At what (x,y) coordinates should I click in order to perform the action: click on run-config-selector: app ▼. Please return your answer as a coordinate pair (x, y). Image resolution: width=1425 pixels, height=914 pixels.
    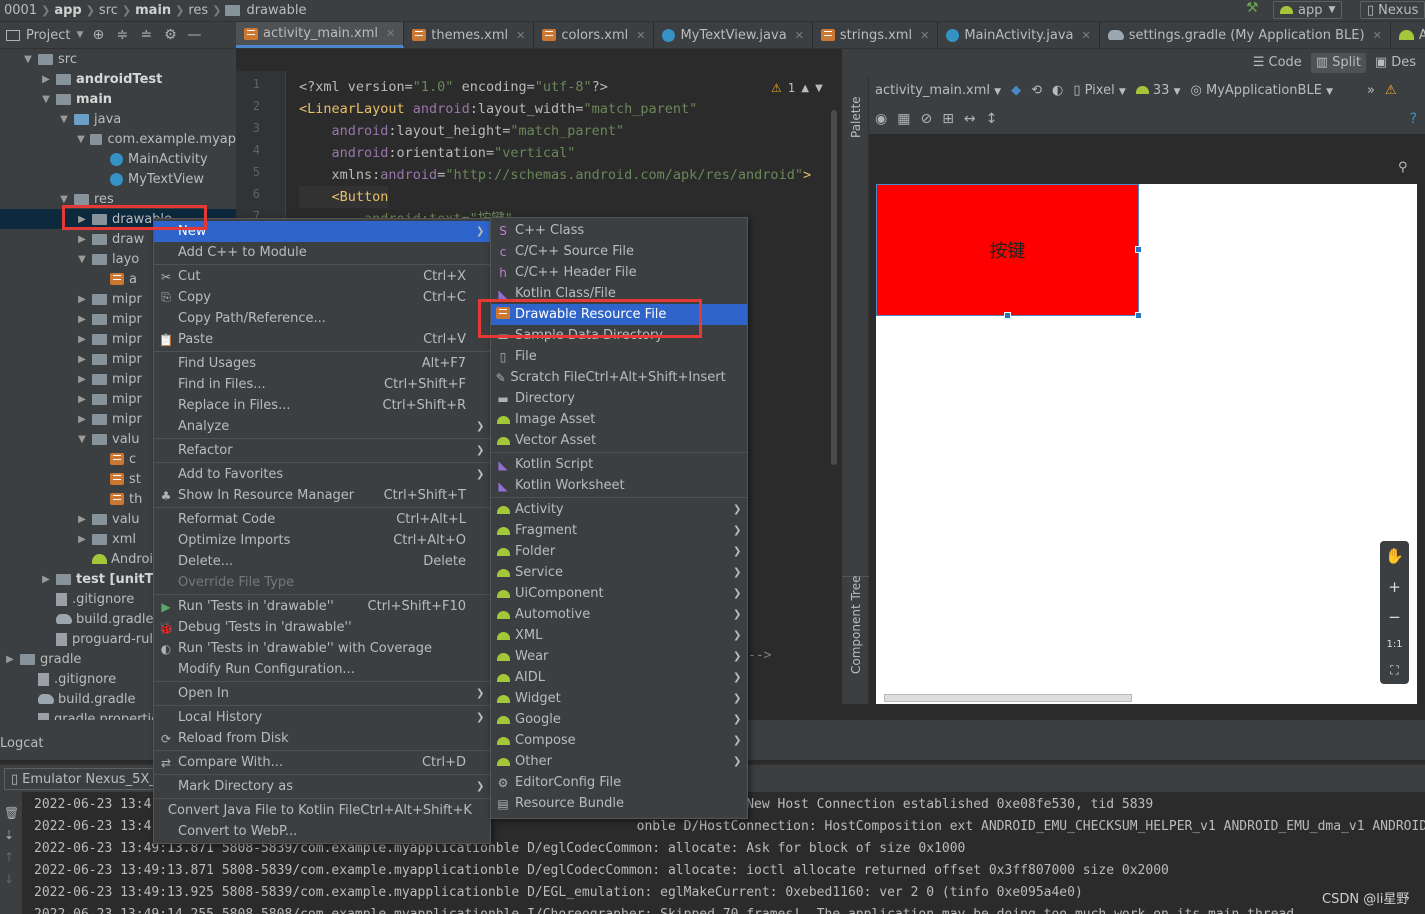
    Looking at the image, I should click on (1308, 10).